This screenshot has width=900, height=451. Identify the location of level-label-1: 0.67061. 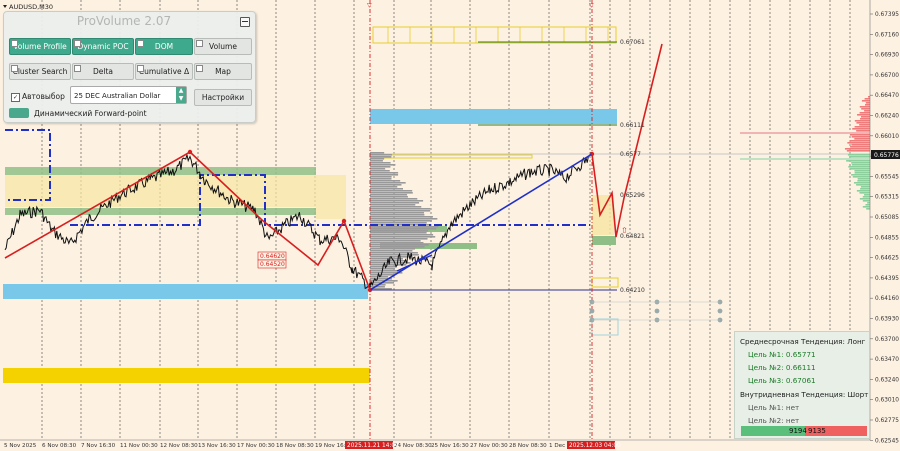
(632, 42).